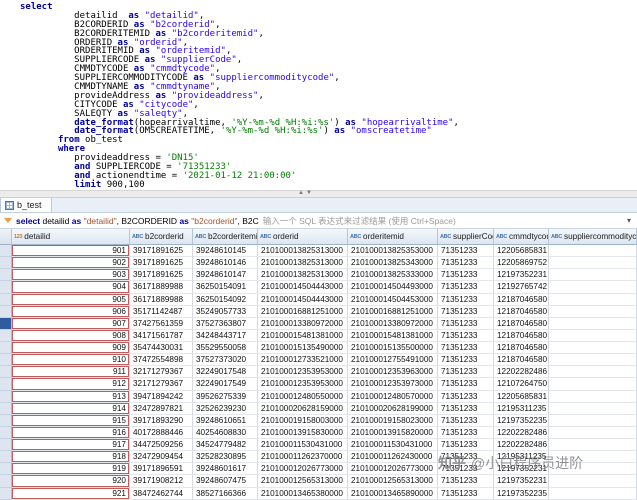 This screenshot has width=637, height=500. What do you see at coordinates (71, 360) in the screenshot?
I see `grid-cell: 910` at bounding box center [71, 360].